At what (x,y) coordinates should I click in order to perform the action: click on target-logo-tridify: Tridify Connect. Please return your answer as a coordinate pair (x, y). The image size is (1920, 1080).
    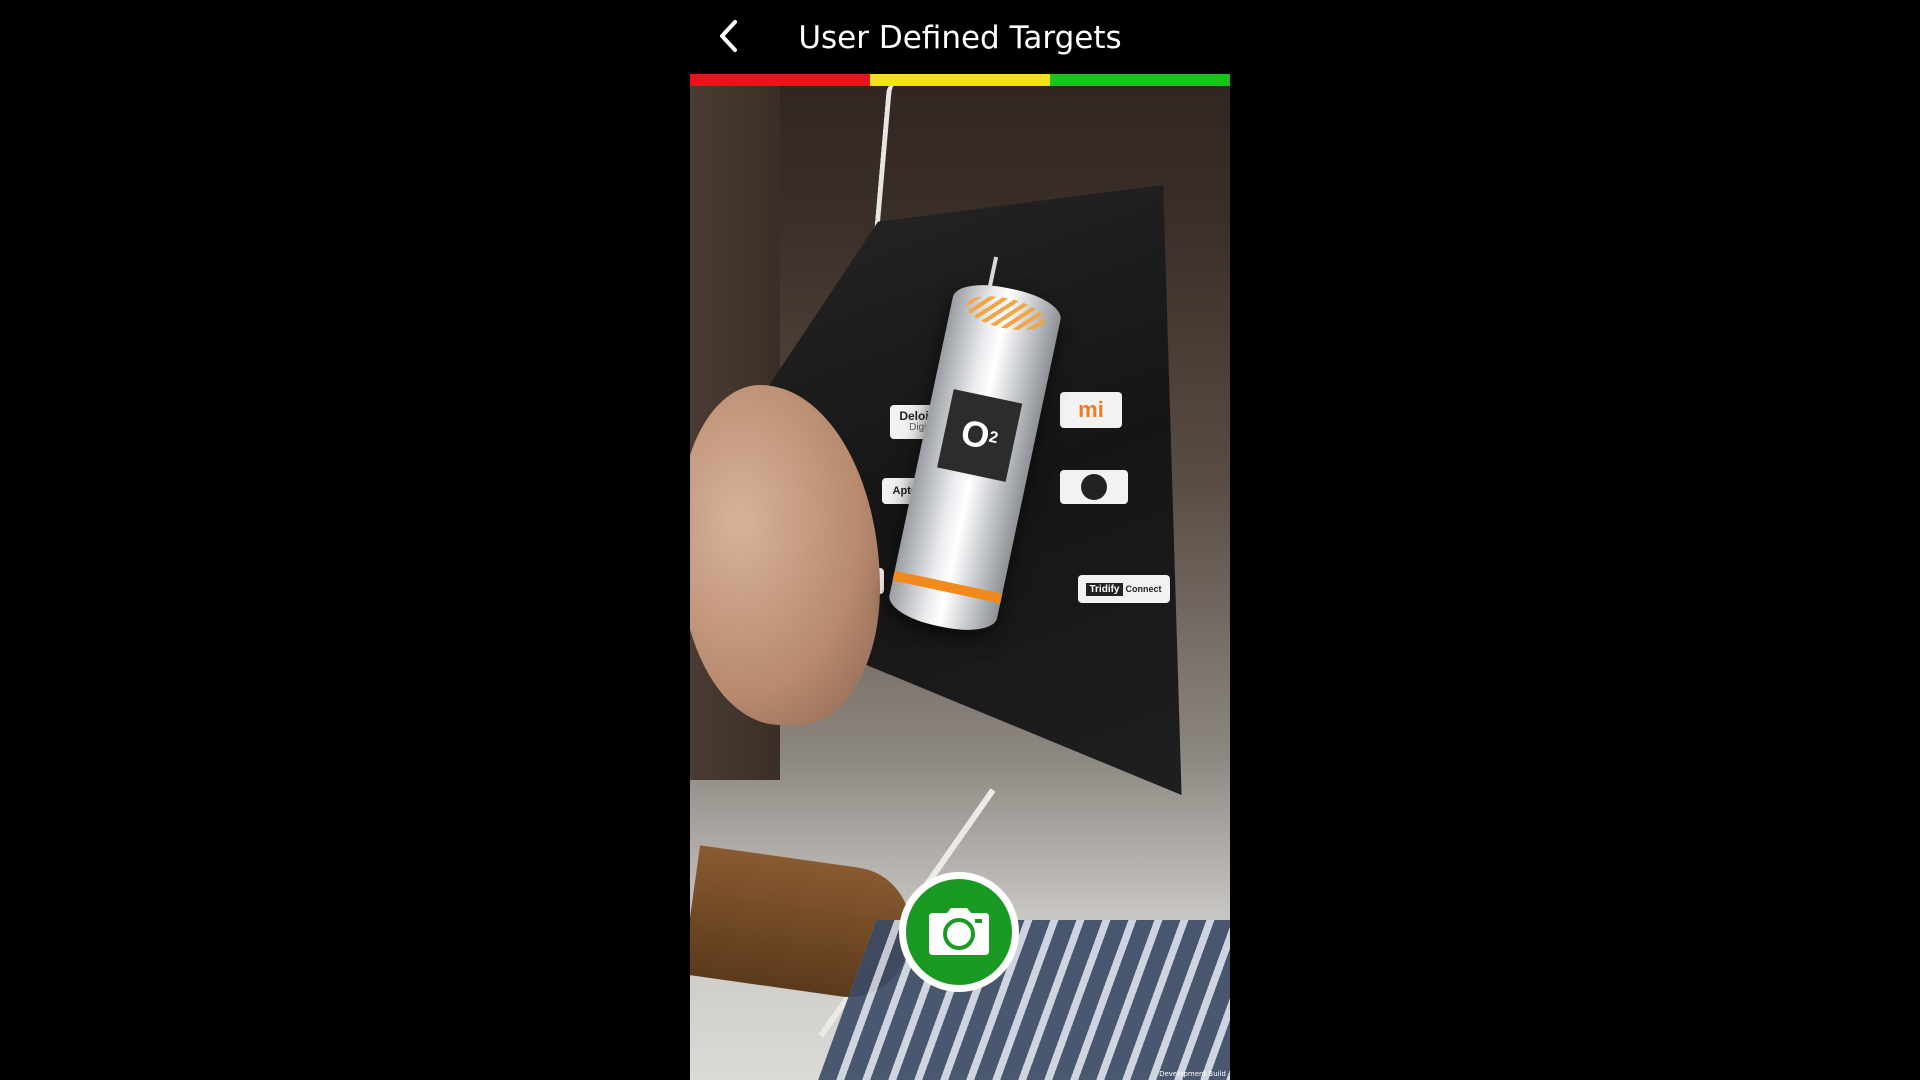
    Looking at the image, I should click on (1124, 589).